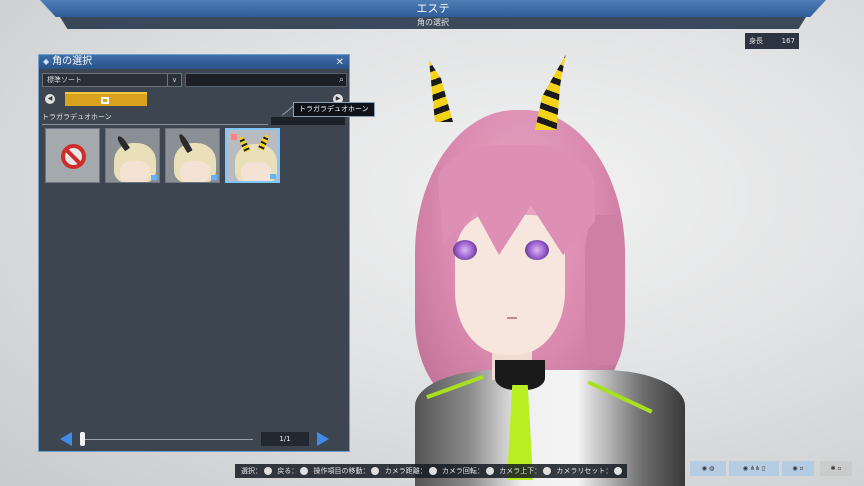  What do you see at coordinates (441, 91) in the screenshot?
I see `horn-left` at bounding box center [441, 91].